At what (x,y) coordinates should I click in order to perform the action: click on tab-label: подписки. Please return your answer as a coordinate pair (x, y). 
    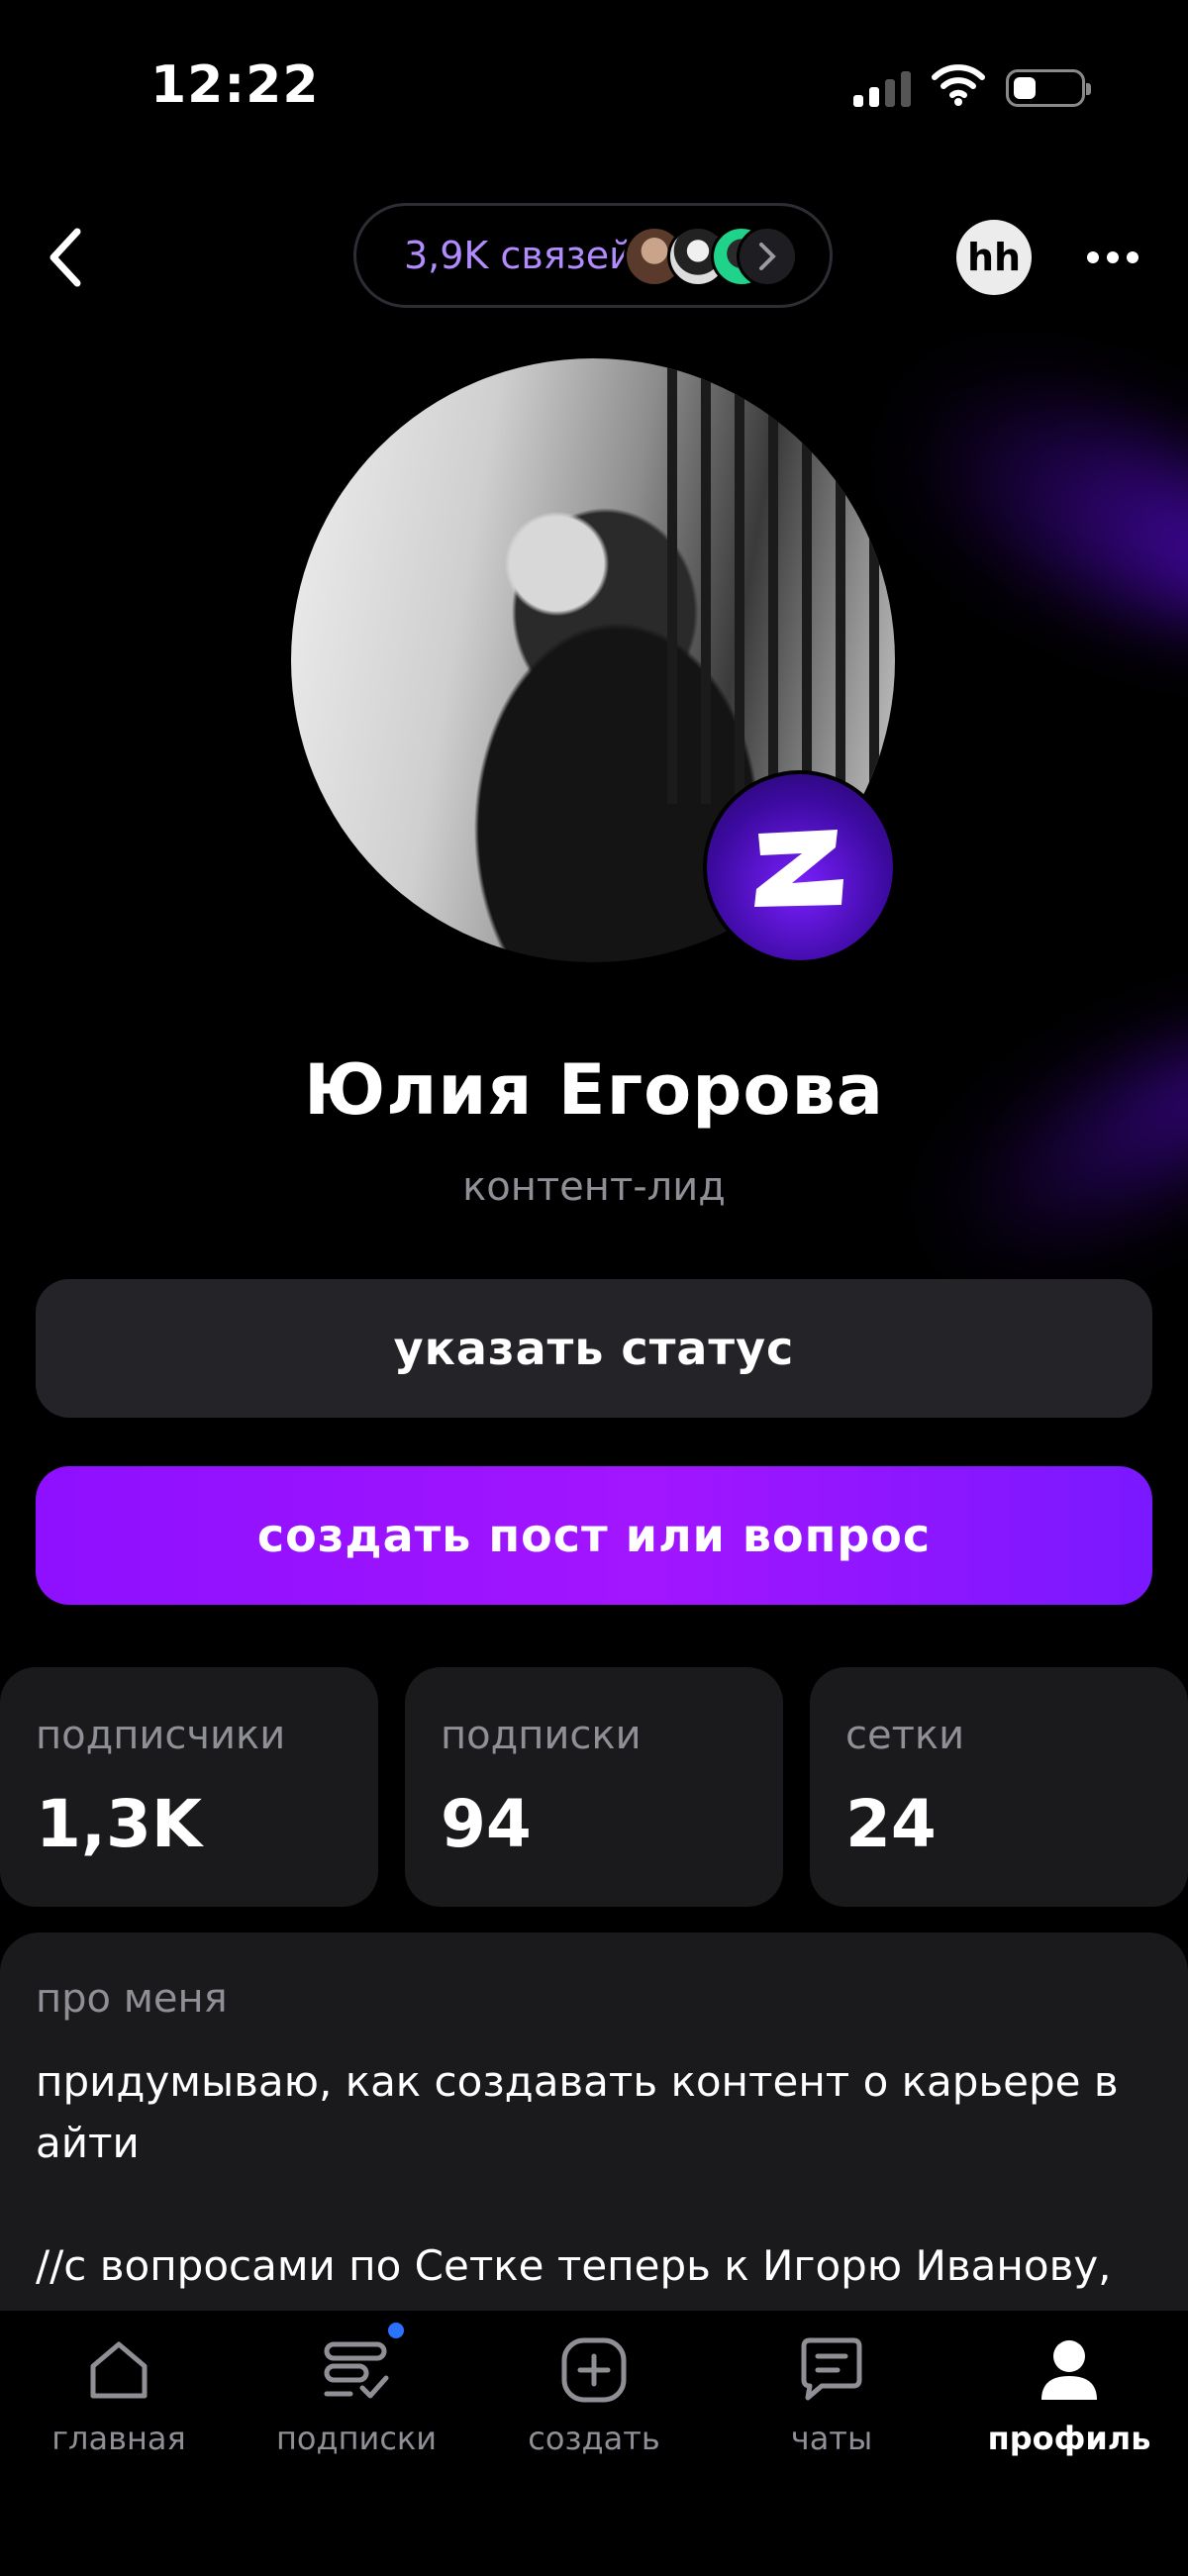
    Looking at the image, I should click on (356, 2438).